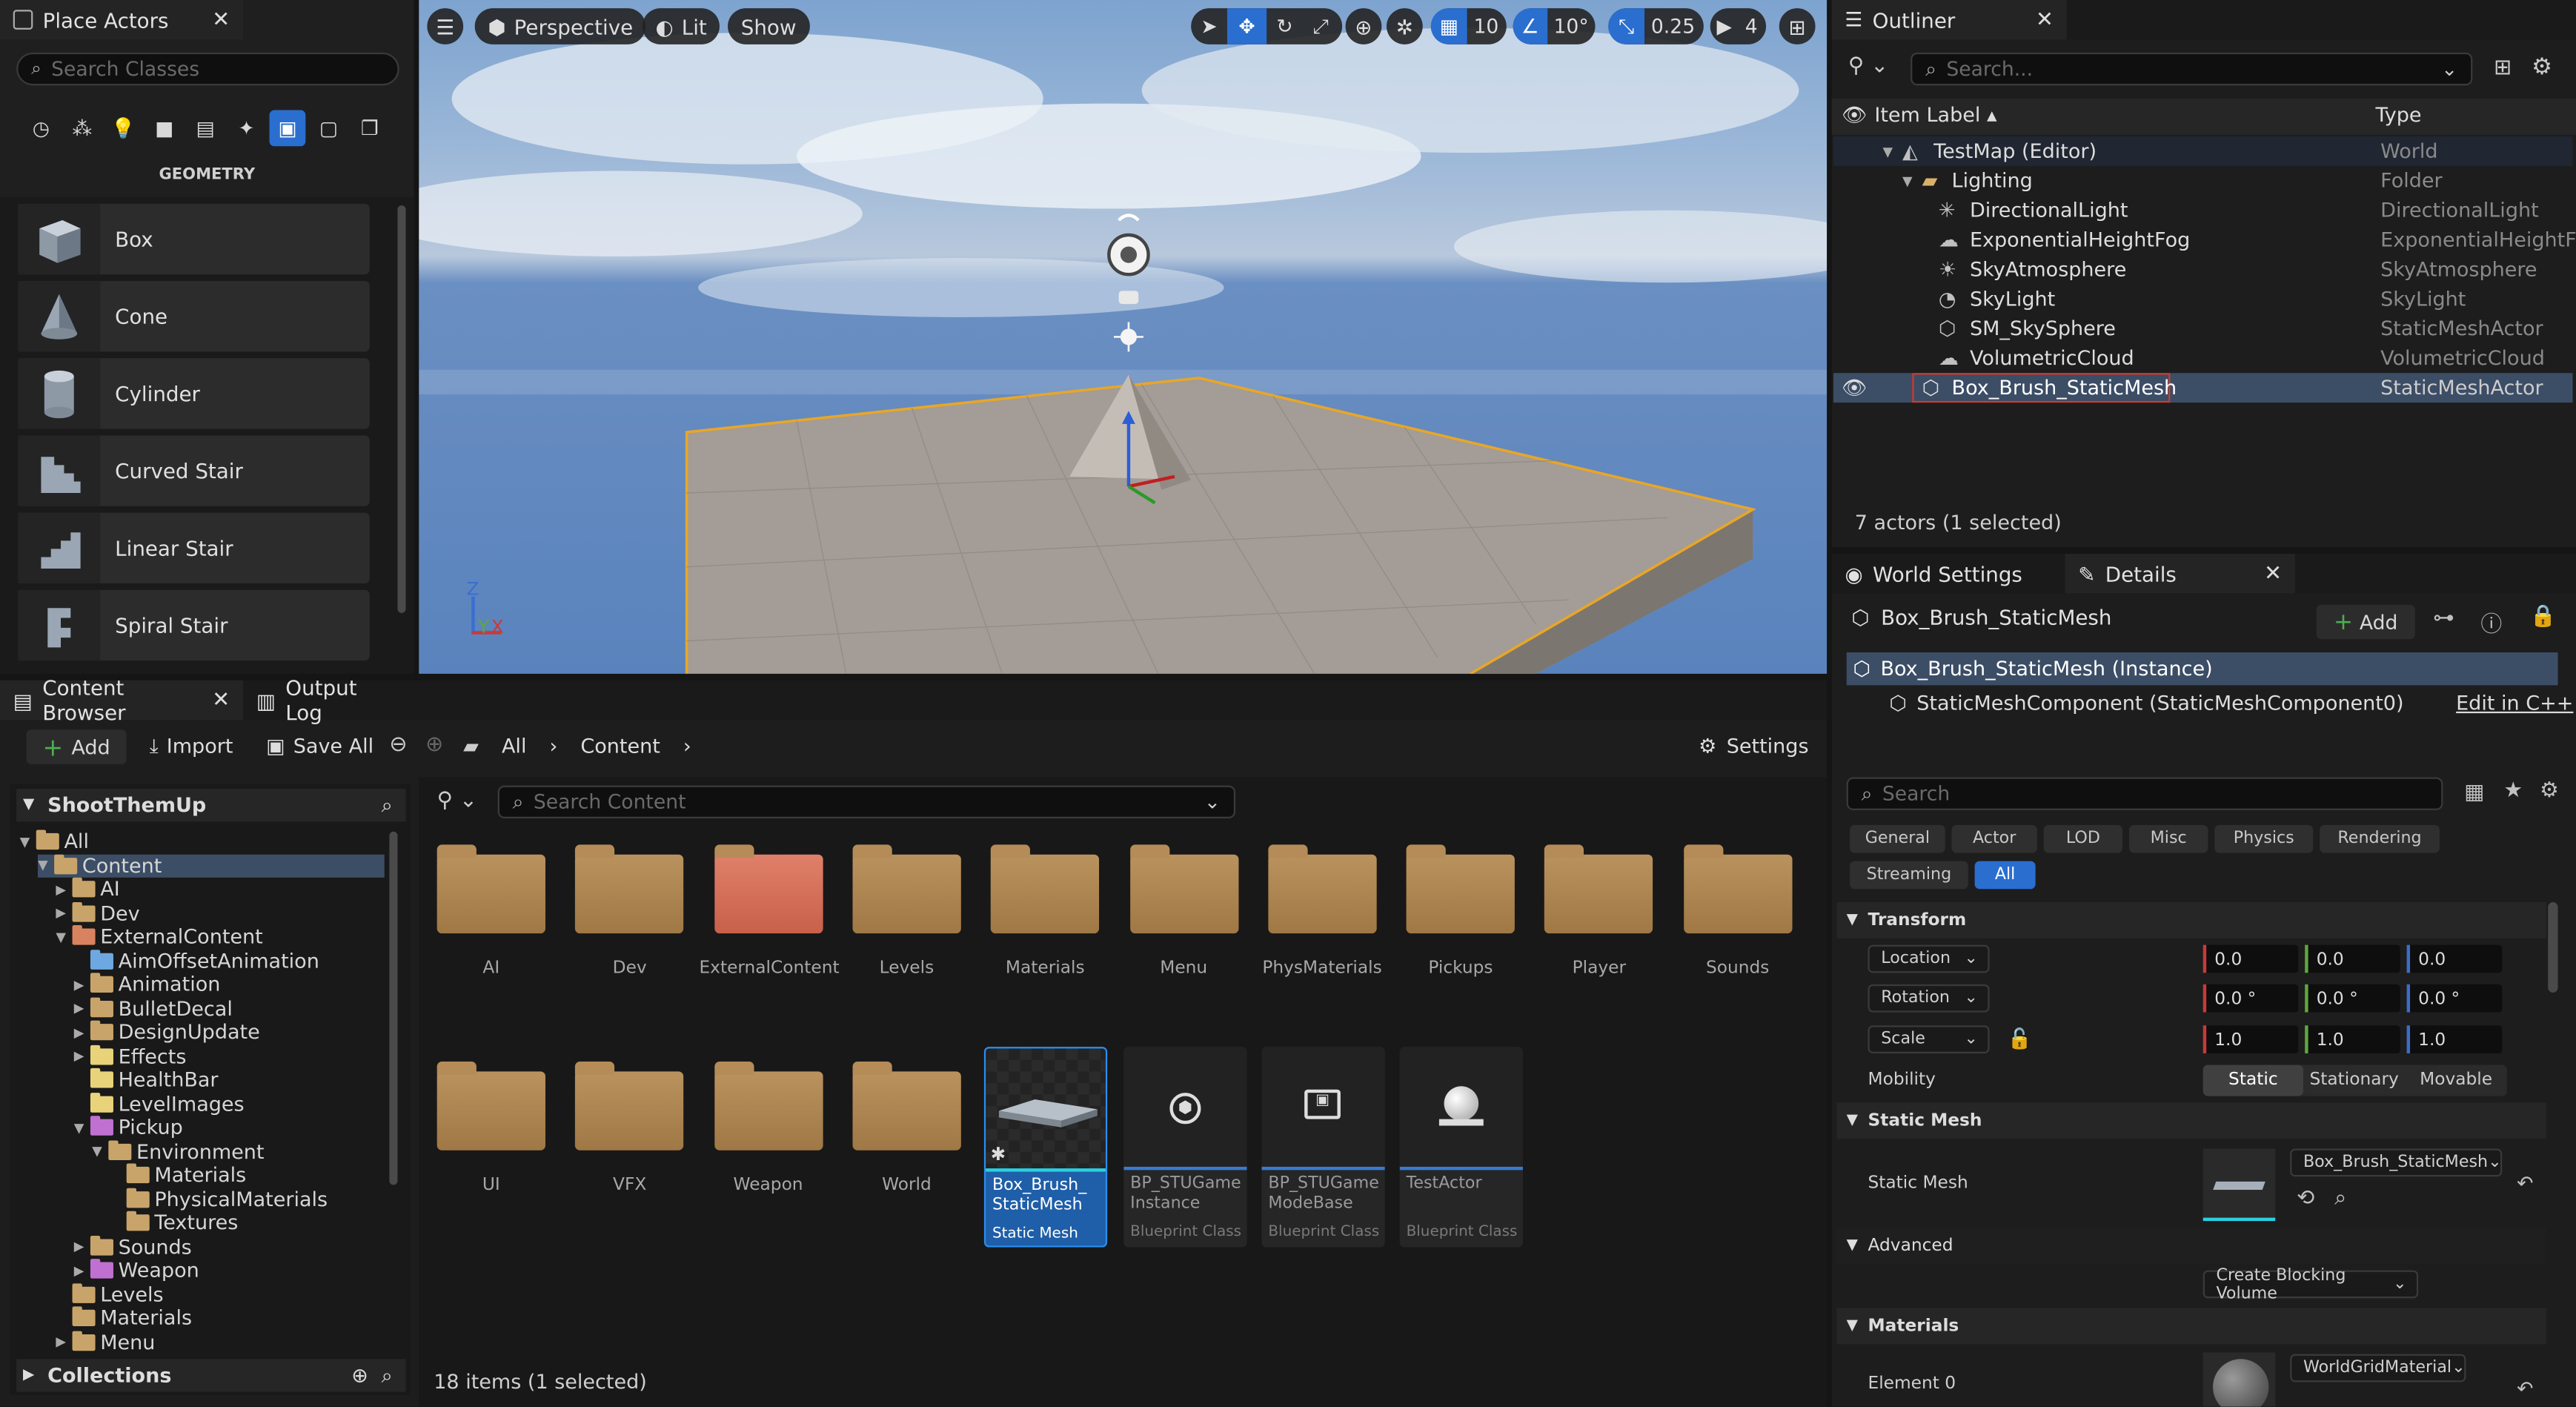 The height and width of the screenshot is (1407, 2576). Describe the element at coordinates (2264, 839) in the screenshot. I see `filter-physics: Physics` at that location.